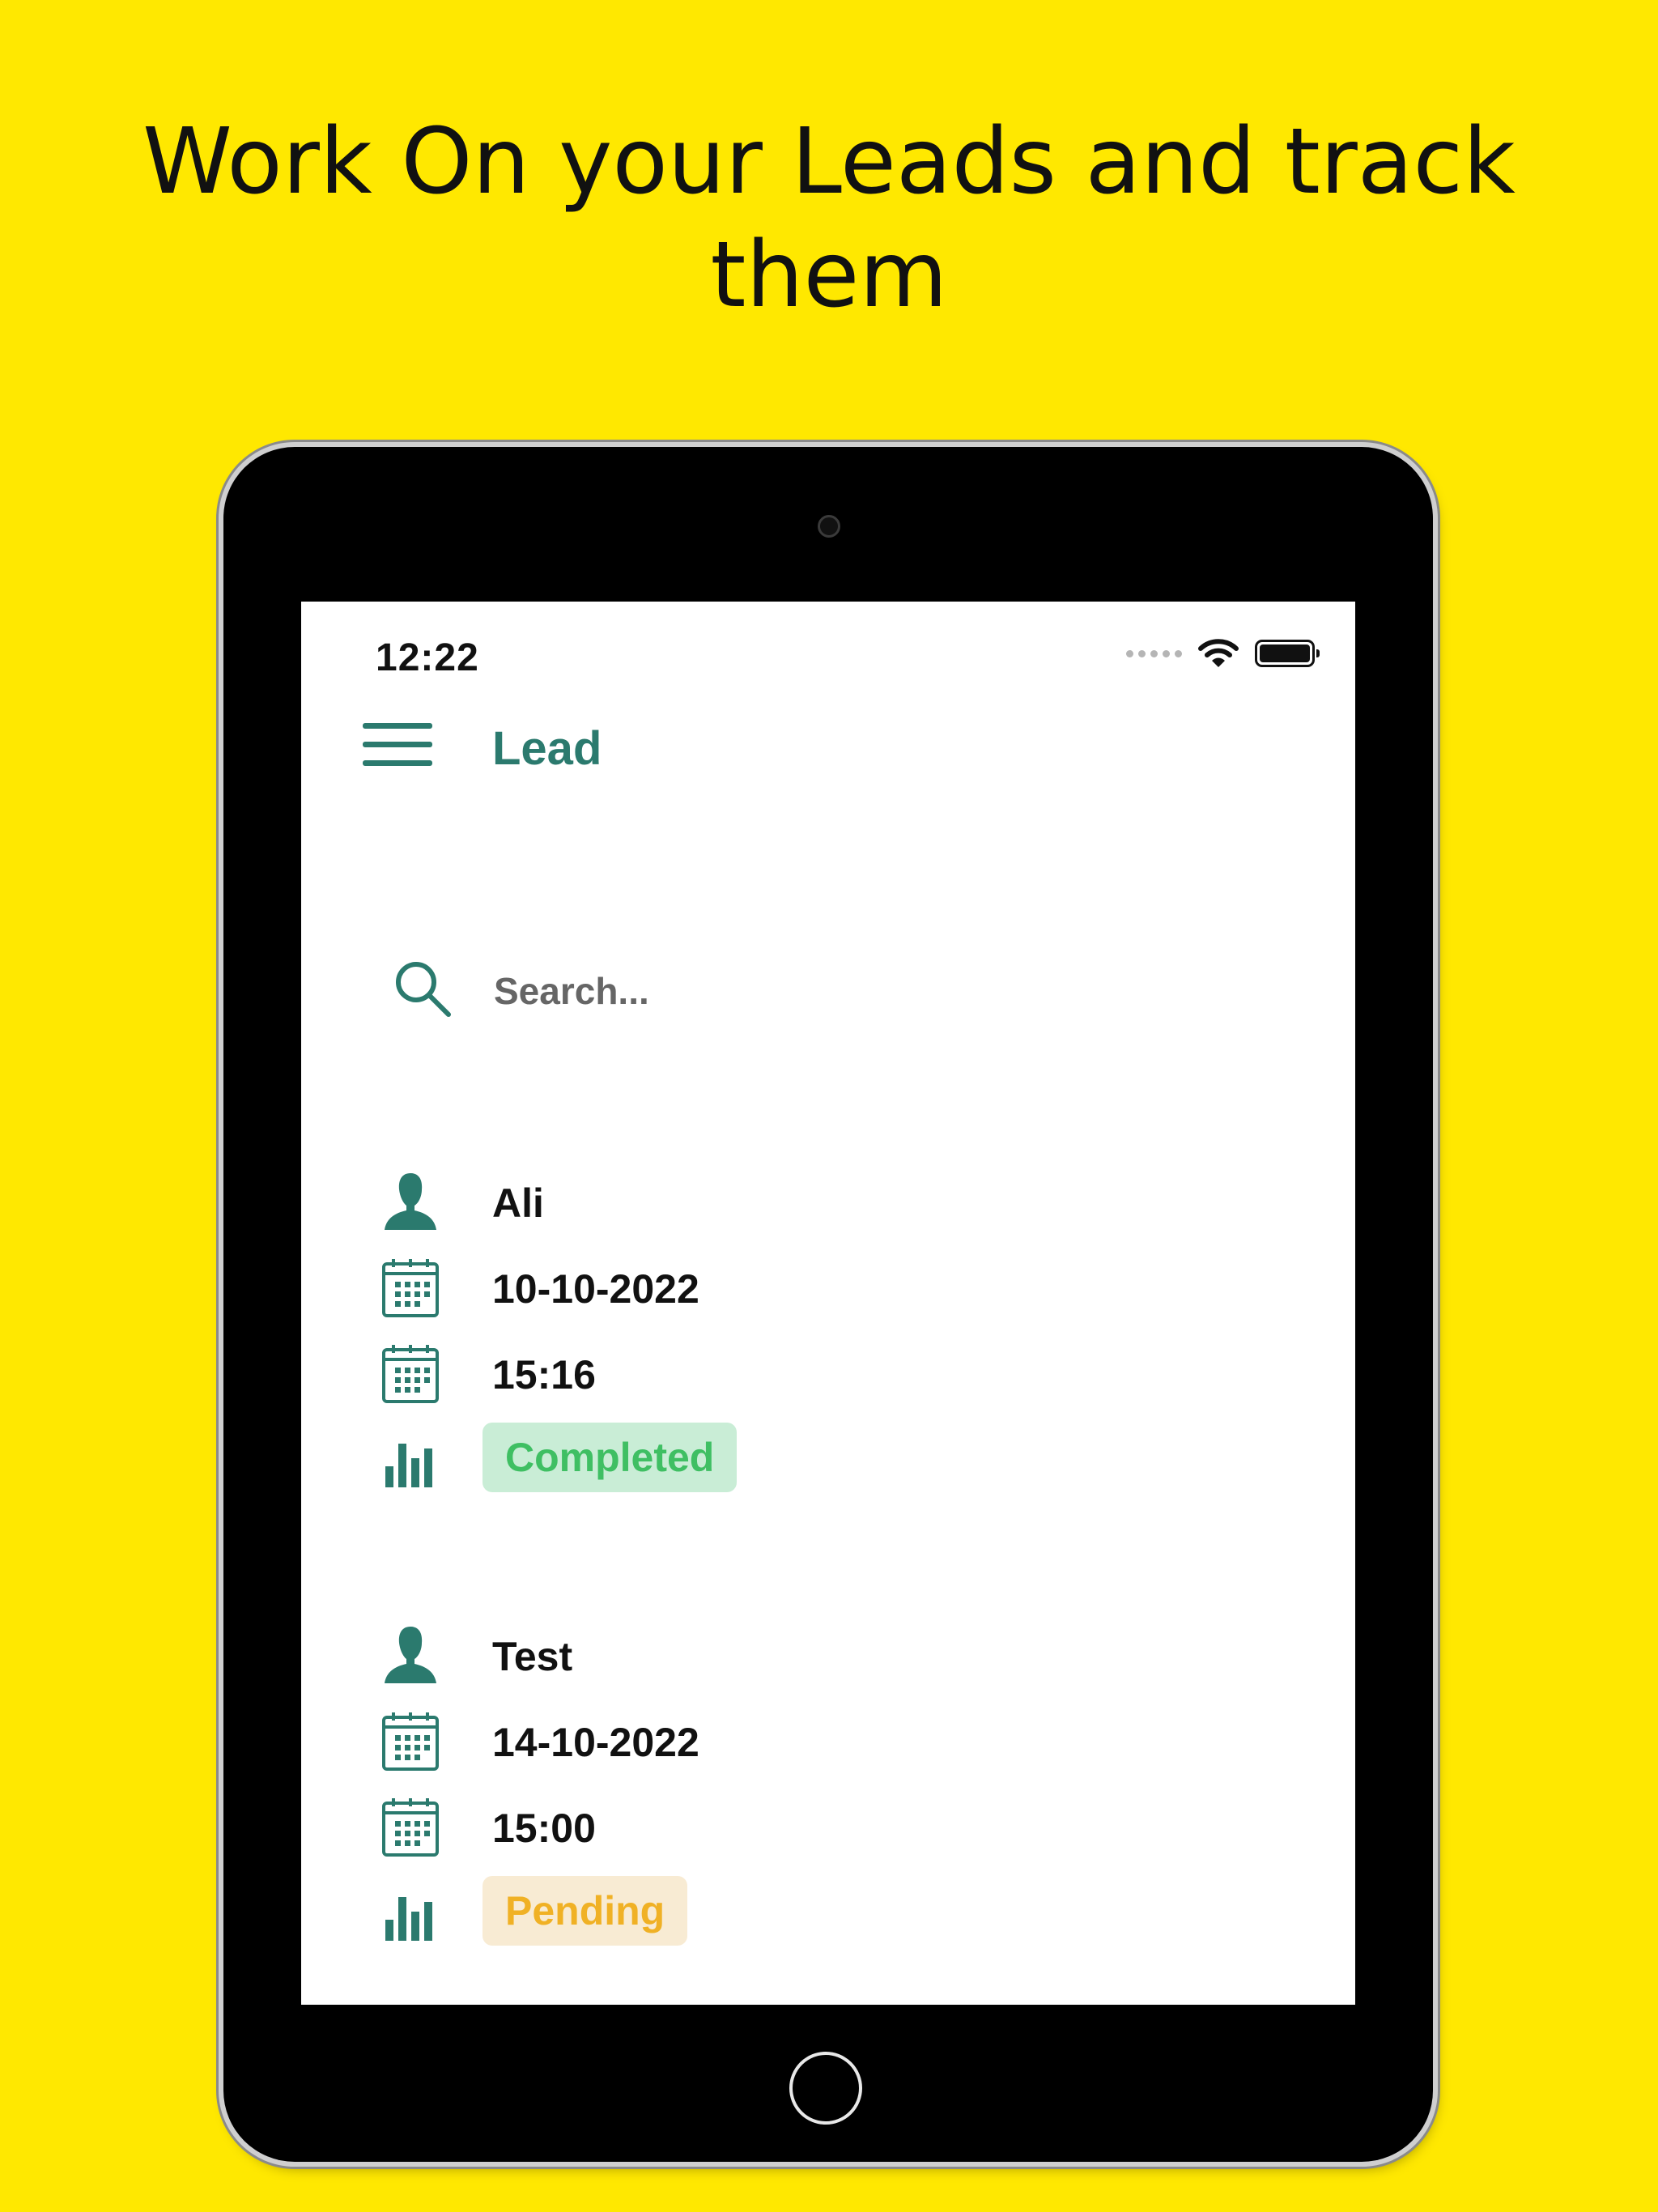 This screenshot has width=1658, height=2212. I want to click on lead-time: 15:16, so click(544, 1374).